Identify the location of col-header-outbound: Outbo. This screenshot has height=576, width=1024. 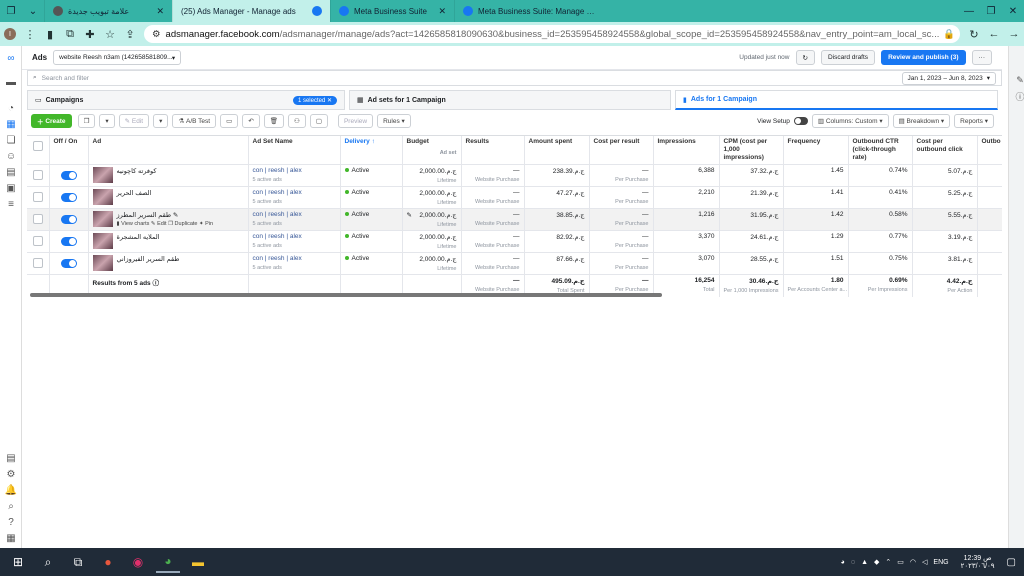
(989, 150).